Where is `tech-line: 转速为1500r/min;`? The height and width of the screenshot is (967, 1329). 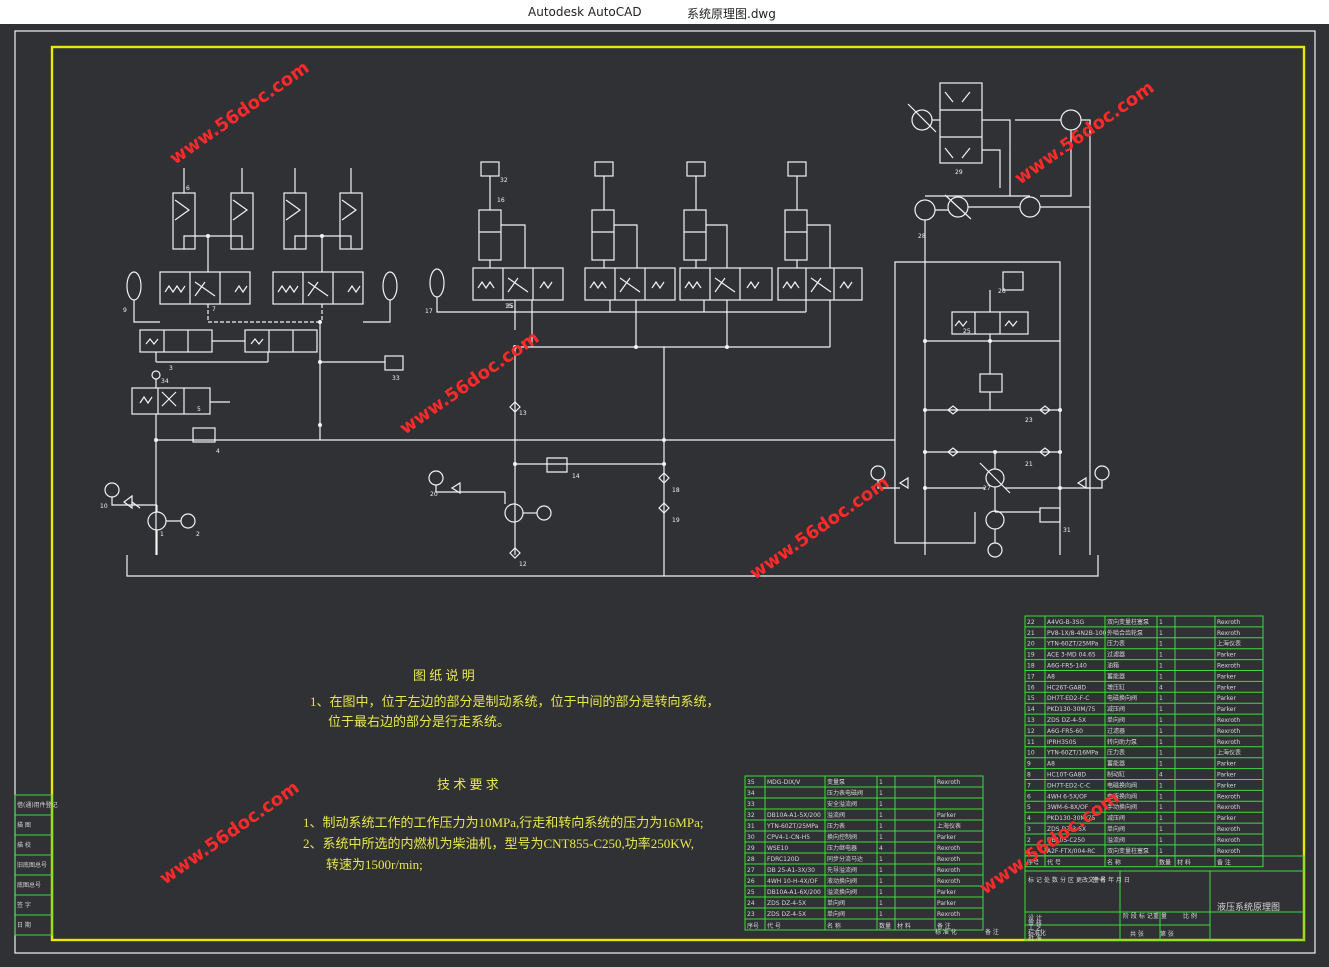
tech-line: 转速为1500r/min; is located at coordinates (374, 864).